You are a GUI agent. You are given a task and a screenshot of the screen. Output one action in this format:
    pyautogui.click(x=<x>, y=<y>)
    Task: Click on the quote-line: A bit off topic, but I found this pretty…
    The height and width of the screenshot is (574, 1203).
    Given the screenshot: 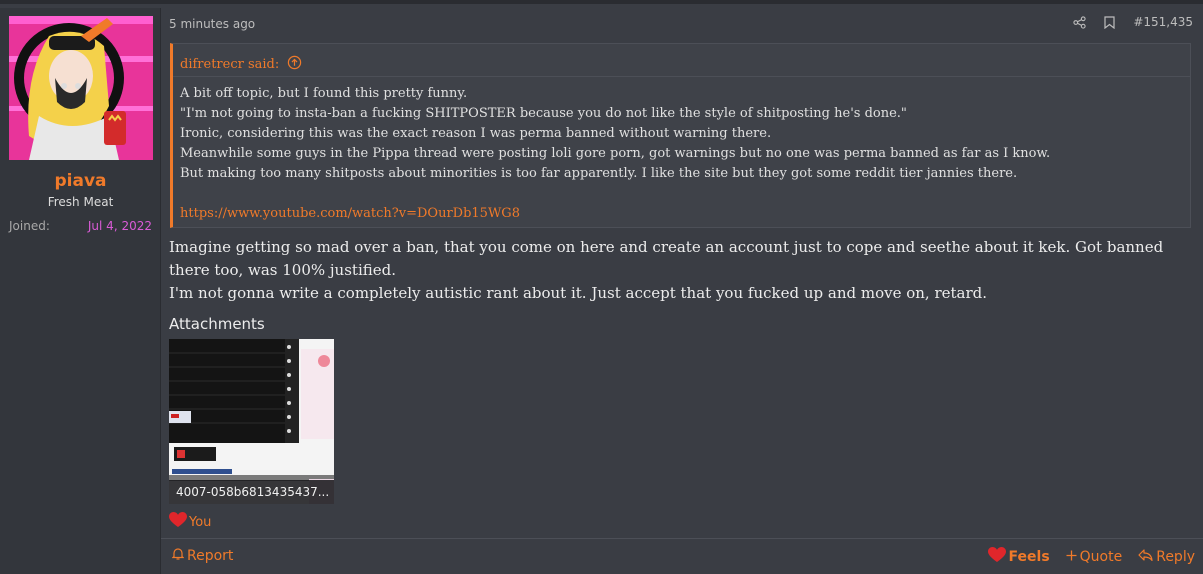 What is the action you would take?
    pyautogui.click(x=324, y=93)
    